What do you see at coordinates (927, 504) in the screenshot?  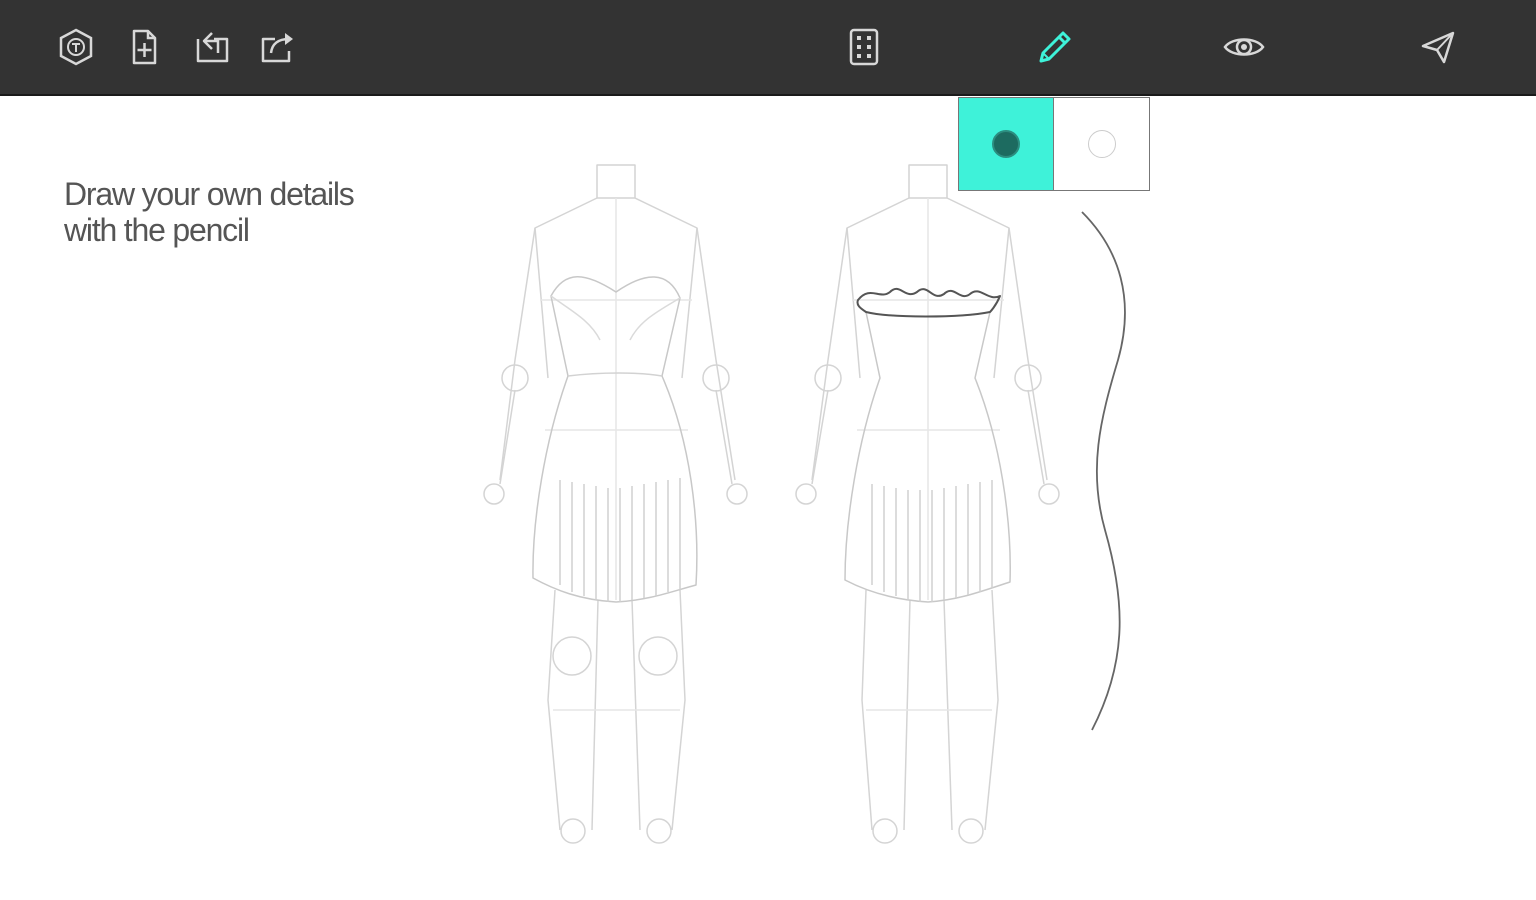 I see `back-view-figure` at bounding box center [927, 504].